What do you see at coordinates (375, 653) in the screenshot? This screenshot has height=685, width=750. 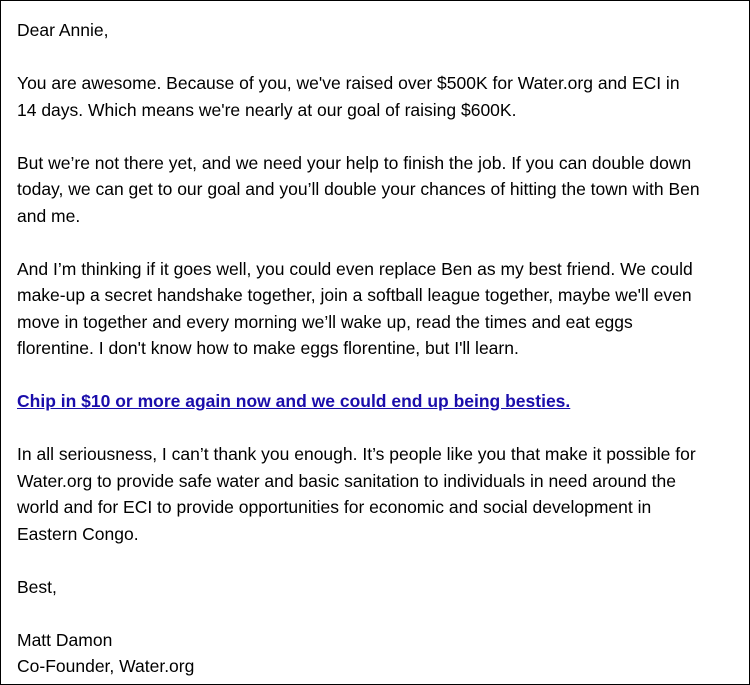 I see `signature: Matt Damon Co-Founder, Water.org` at bounding box center [375, 653].